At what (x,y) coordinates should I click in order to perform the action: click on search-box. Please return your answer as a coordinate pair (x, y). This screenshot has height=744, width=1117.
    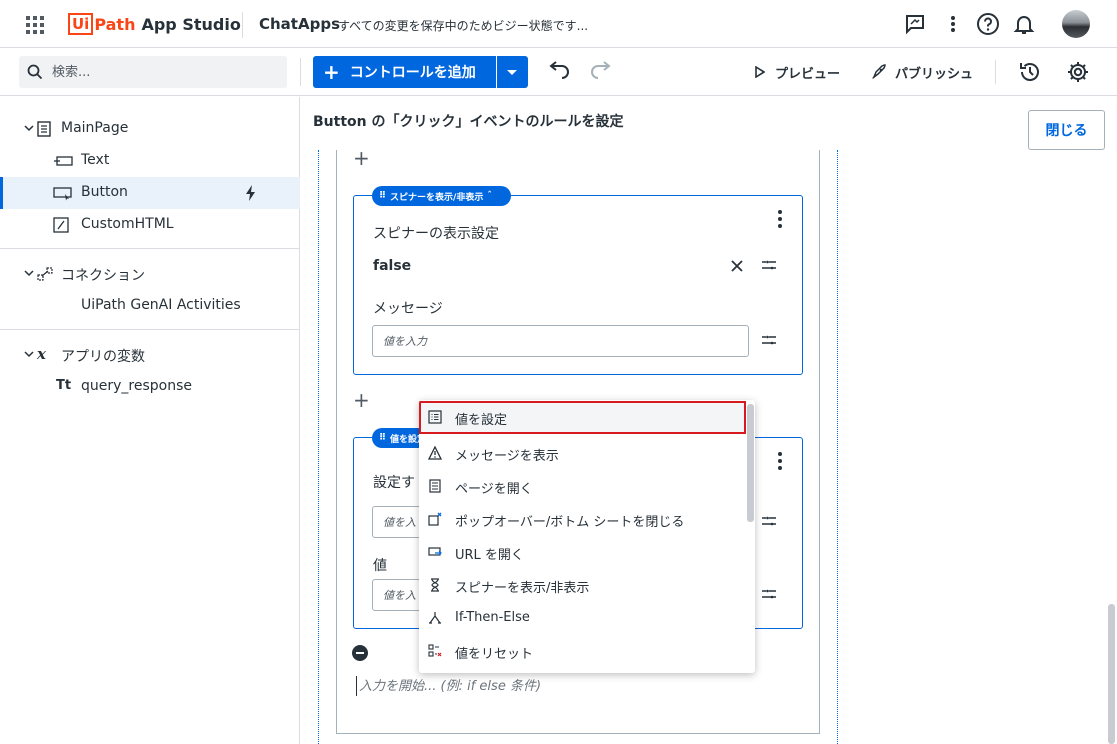
    Looking at the image, I should click on (153, 72).